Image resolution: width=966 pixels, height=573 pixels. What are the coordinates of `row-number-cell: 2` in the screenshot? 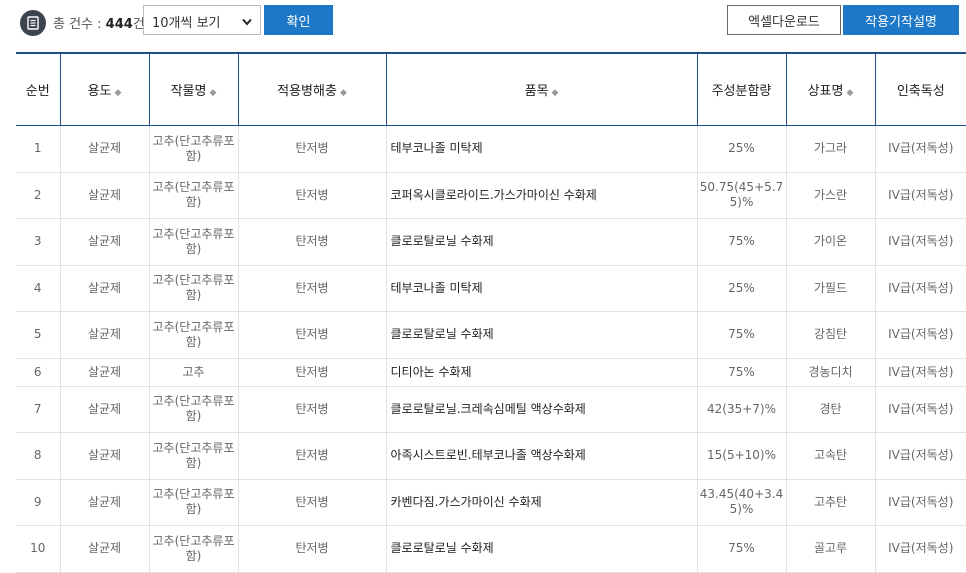 It's located at (38, 195).